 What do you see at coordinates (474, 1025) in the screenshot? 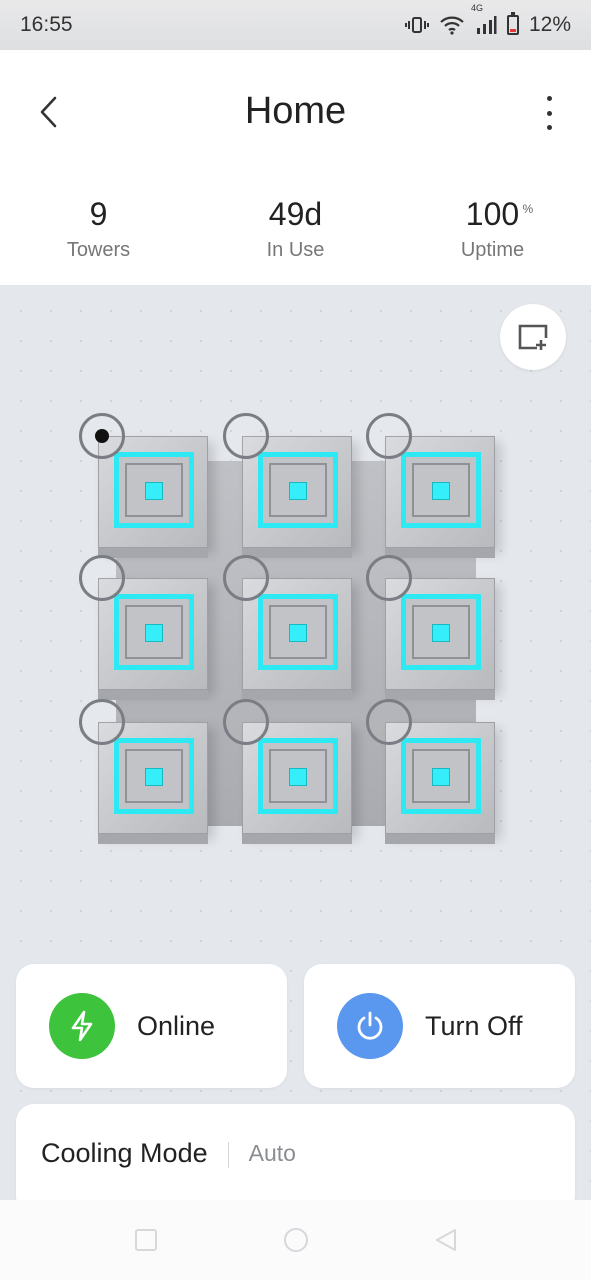
I see `turn-off-label: Turn Off` at bounding box center [474, 1025].